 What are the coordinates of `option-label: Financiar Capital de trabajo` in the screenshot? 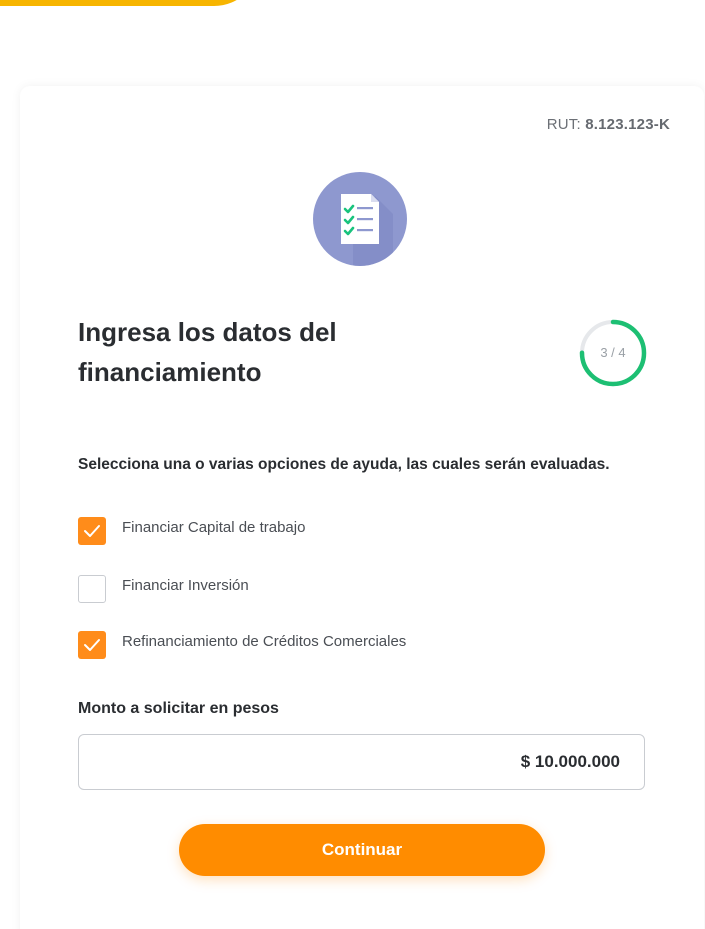 It's located at (214, 527).